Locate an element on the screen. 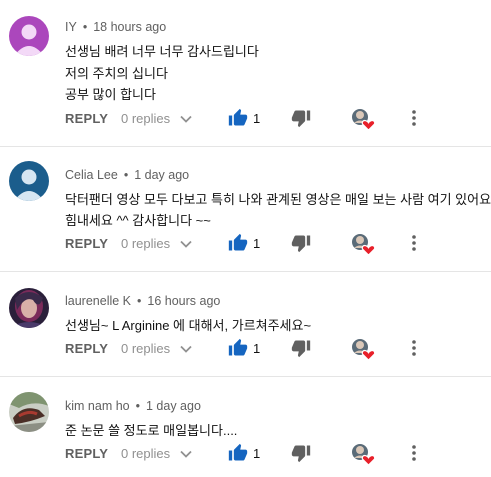  comment-text-line: 선생님~ L Arginine 에 대해서, 가르쳐주세요~ is located at coordinates (188, 325).